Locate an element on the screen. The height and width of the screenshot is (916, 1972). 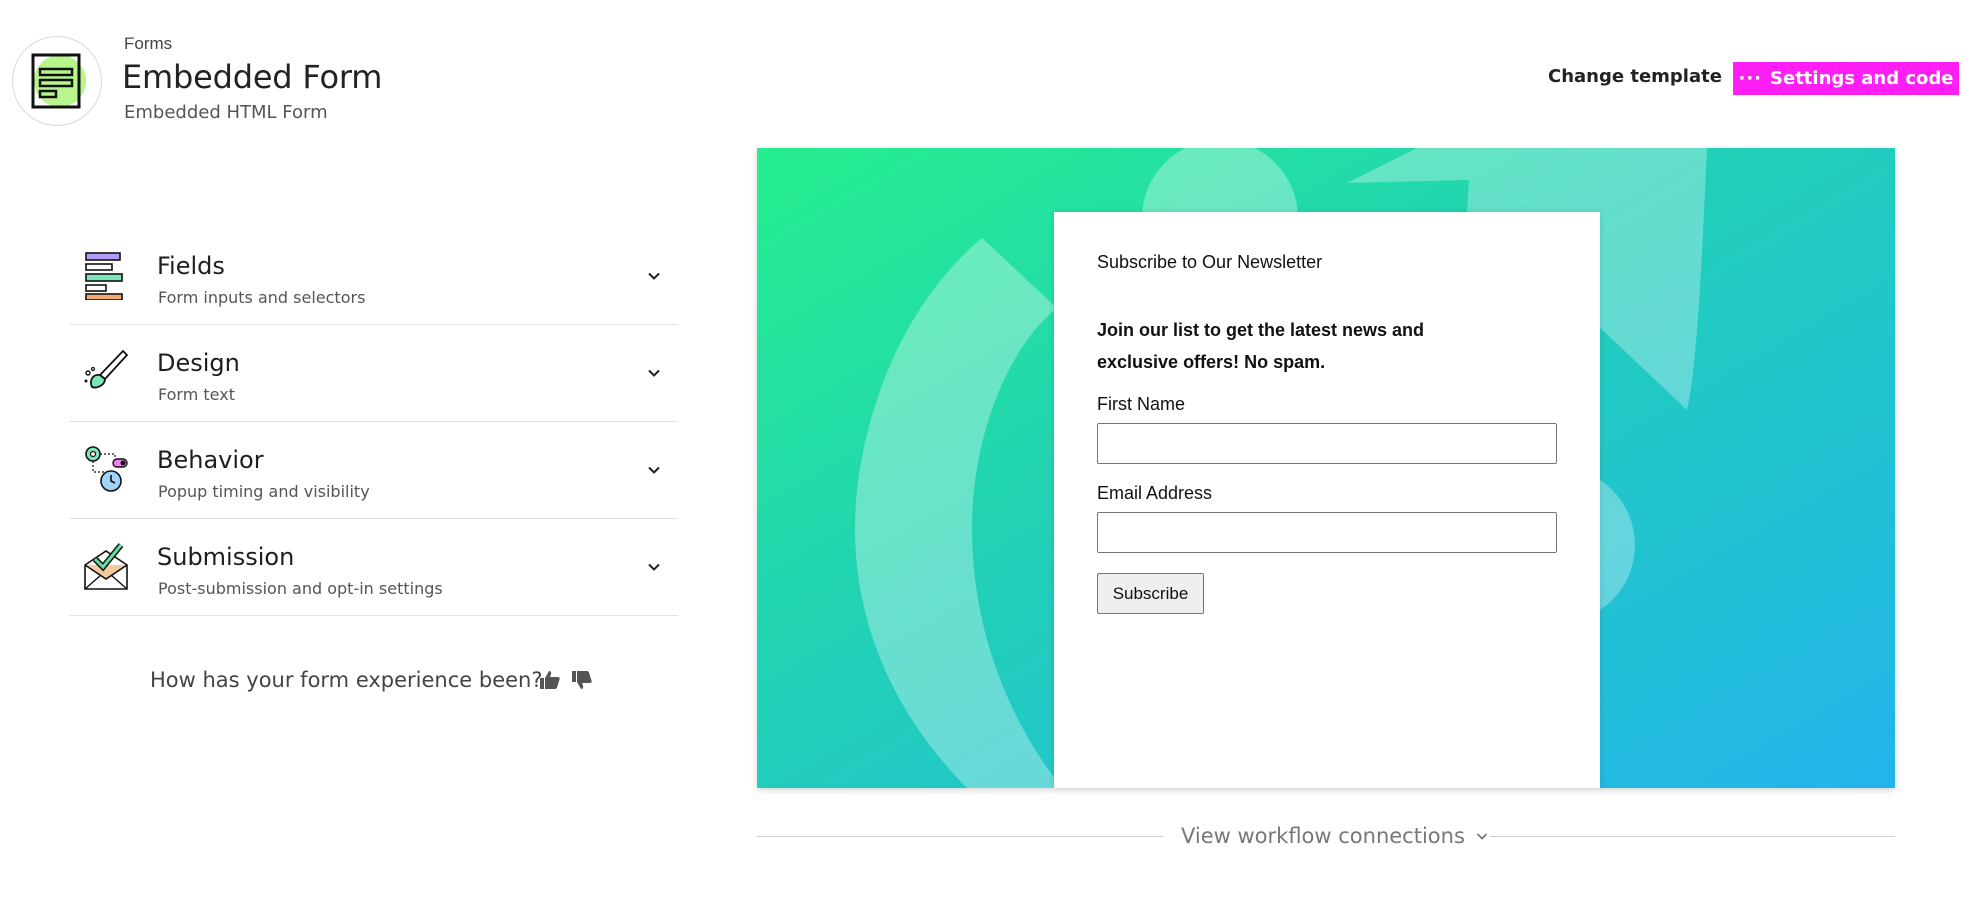
accordion-description: Post-submission and opt-in settings is located at coordinates (300, 588).